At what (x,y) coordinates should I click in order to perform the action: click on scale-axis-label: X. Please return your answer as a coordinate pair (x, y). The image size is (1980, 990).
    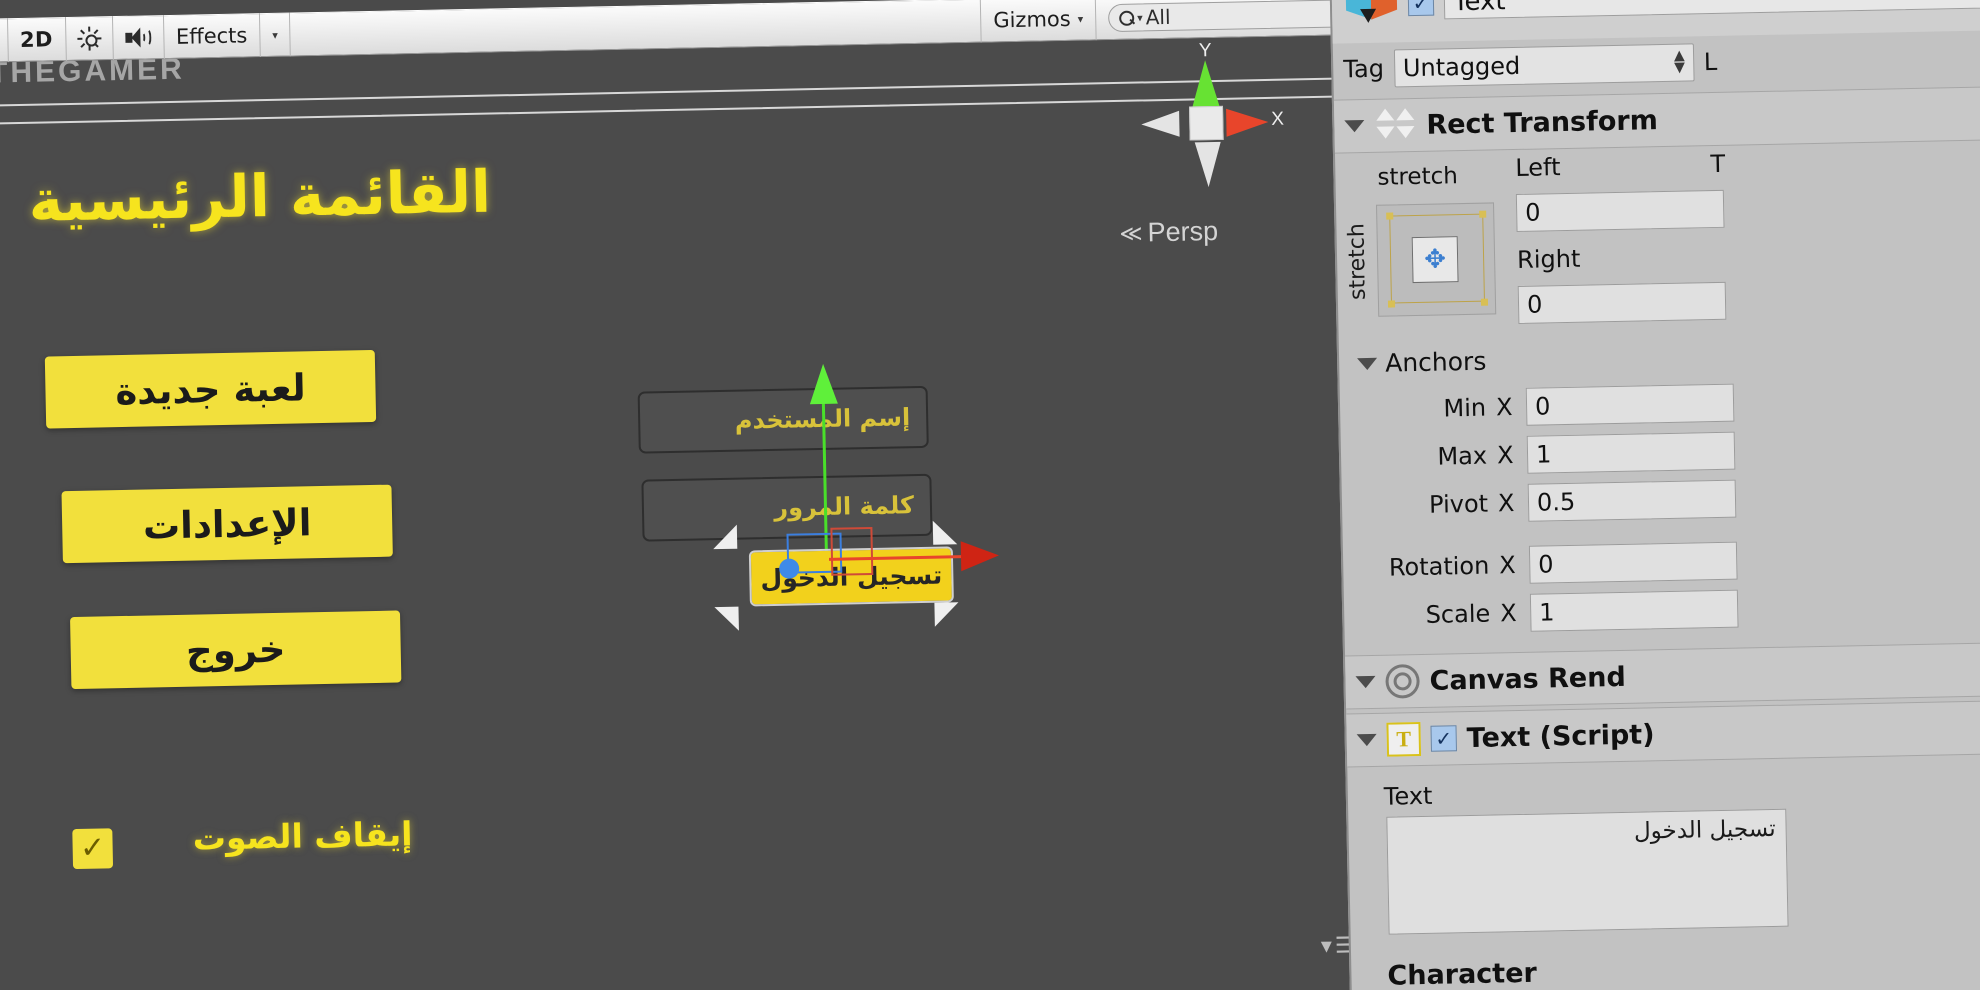
    Looking at the image, I should click on (1508, 613).